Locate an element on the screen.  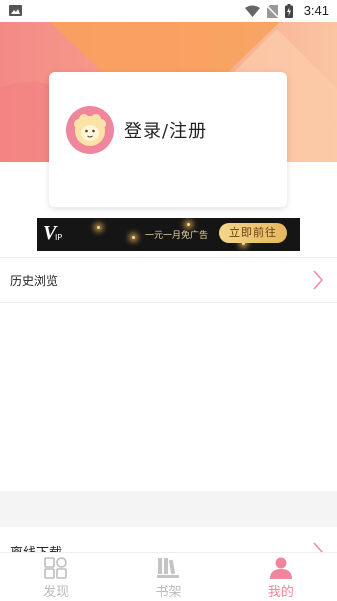
tab-me: 我的 is located at coordinates (281, 577).